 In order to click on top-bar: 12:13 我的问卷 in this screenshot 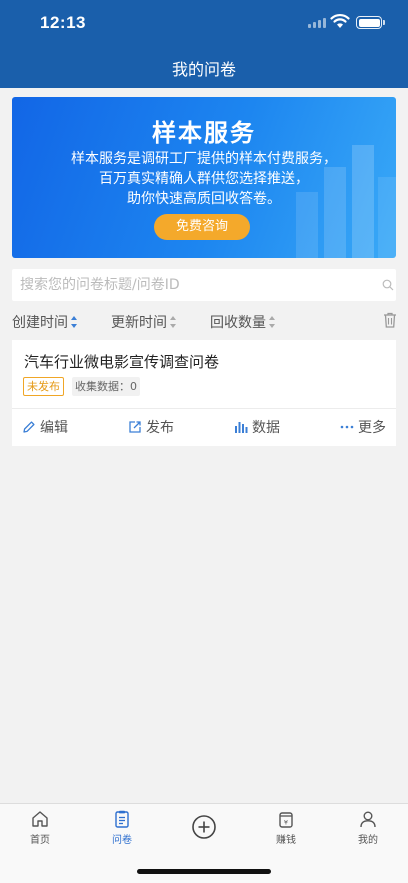, I will do `click(204, 44)`.